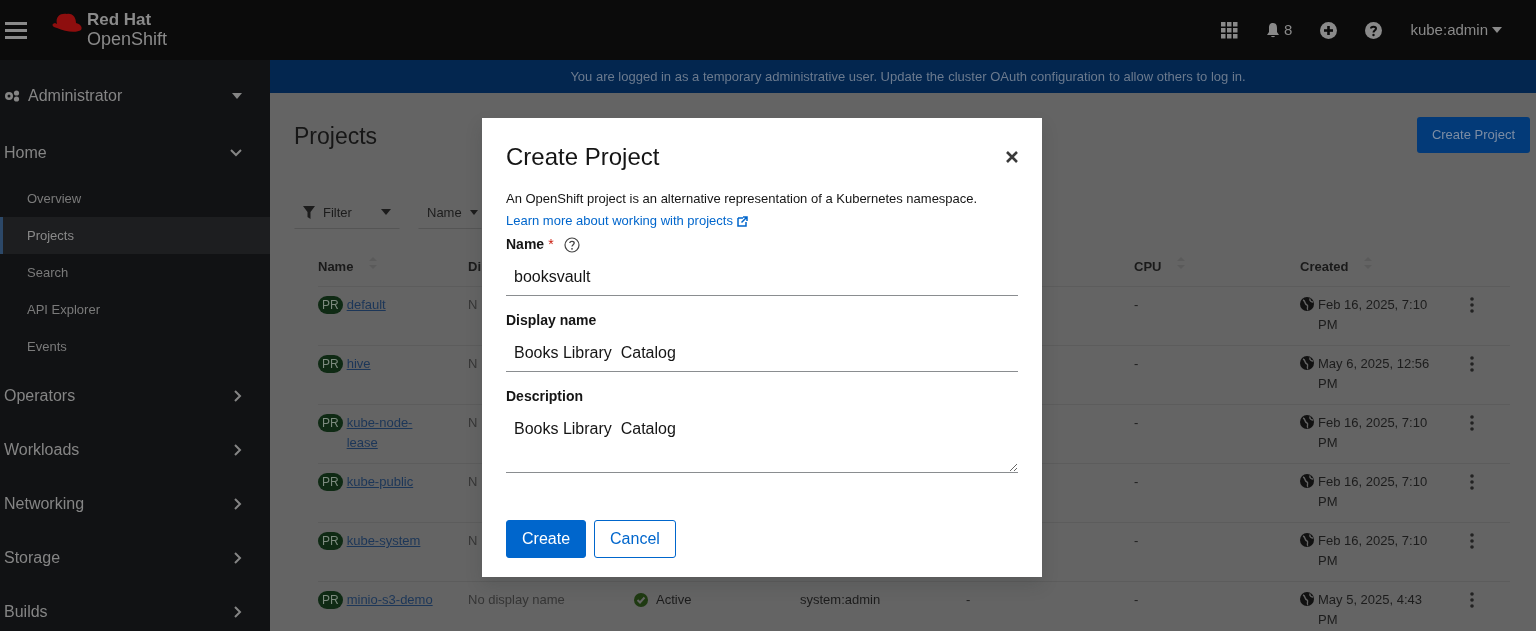 Image resolution: width=1536 pixels, height=631 pixels. What do you see at coordinates (627, 221) in the screenshot?
I see `learn-more-link: Learn more about working with projects` at bounding box center [627, 221].